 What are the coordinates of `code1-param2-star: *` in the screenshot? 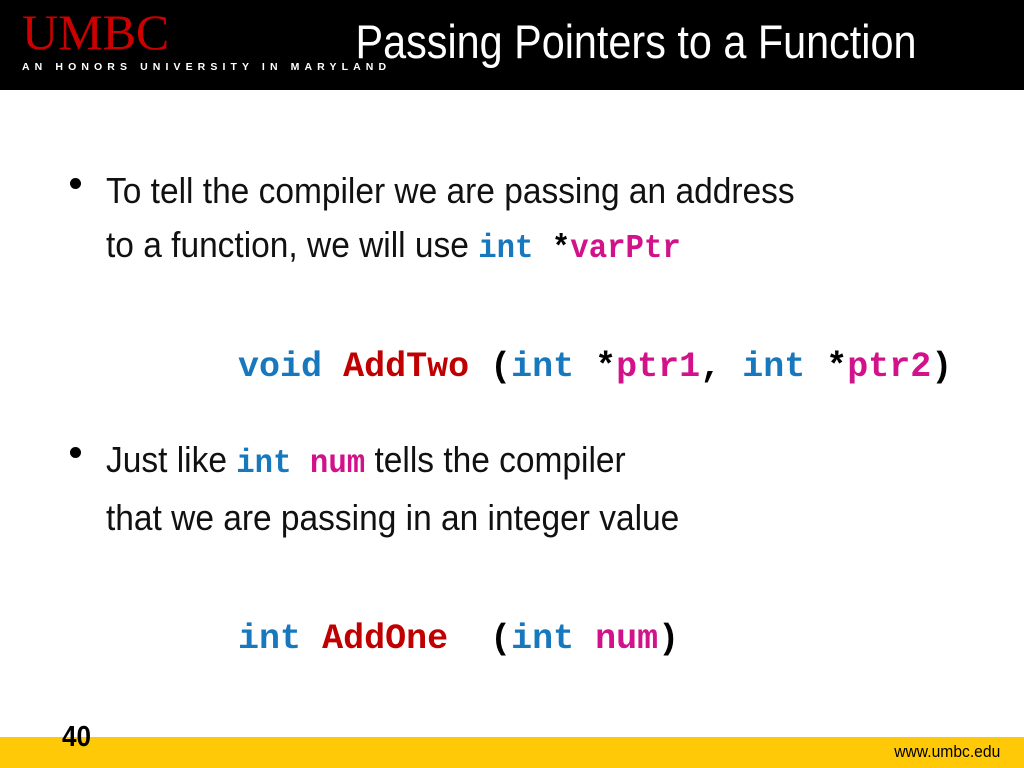 It's located at (837, 367).